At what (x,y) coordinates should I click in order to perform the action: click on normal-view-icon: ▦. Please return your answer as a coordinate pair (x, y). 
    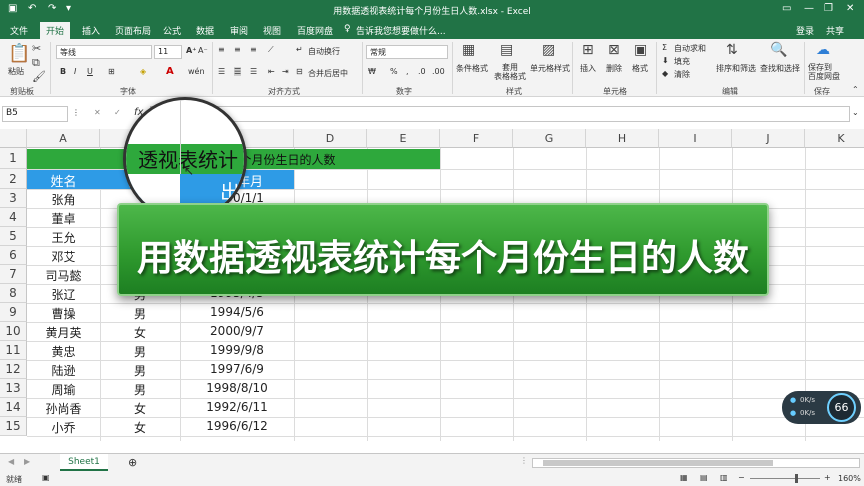
    Looking at the image, I should click on (684, 477).